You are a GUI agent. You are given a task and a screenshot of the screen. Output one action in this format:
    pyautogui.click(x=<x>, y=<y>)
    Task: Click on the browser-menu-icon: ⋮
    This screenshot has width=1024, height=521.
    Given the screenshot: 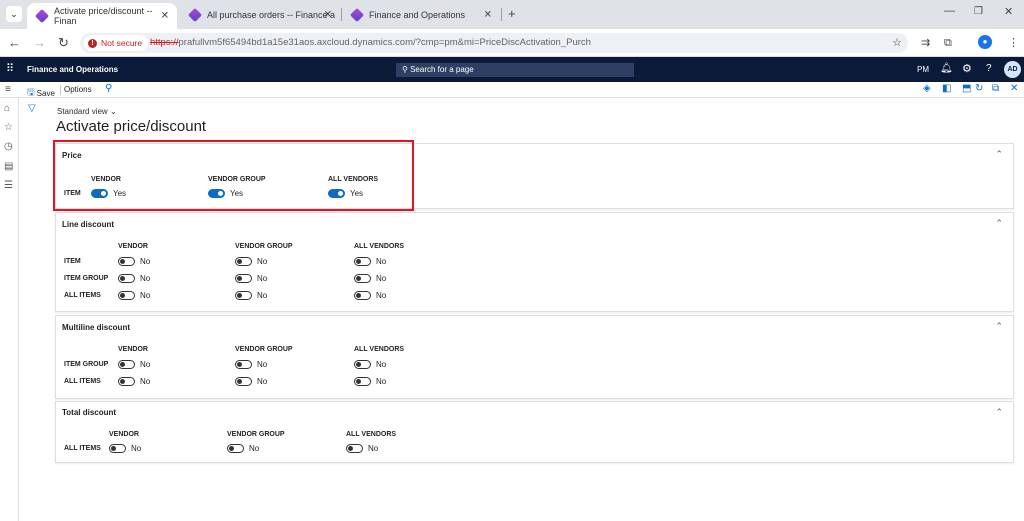 What is the action you would take?
    pyautogui.click(x=1013, y=43)
    